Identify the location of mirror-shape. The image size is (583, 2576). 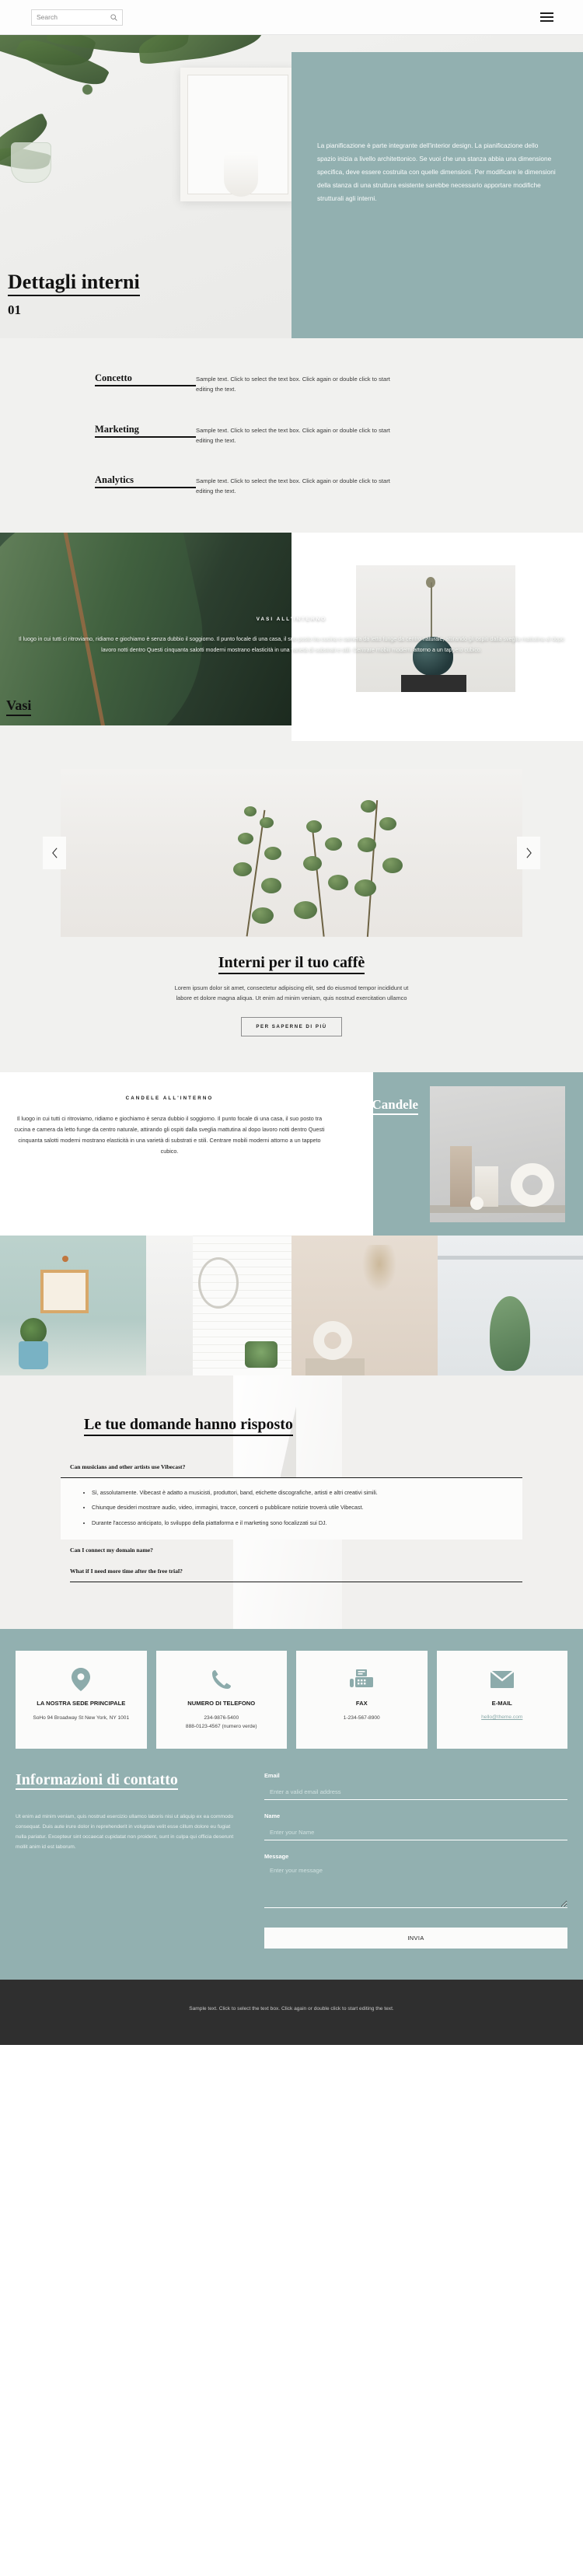
(218, 1283).